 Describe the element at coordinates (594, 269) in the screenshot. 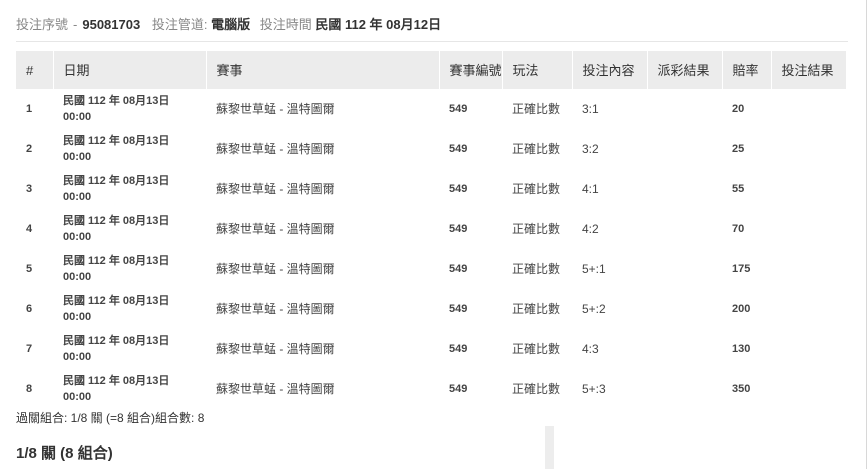

I see `row-bet-content: 5+:1` at that location.